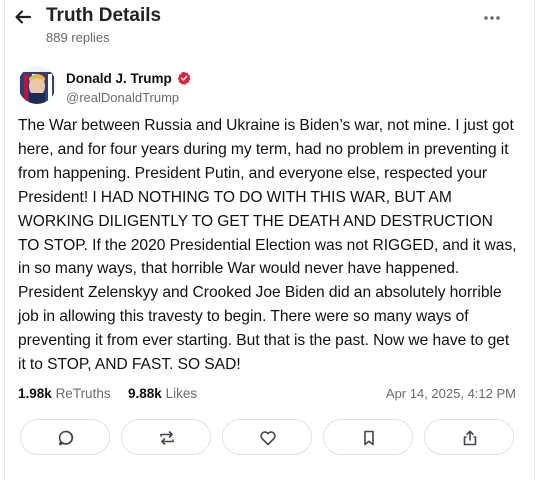 The height and width of the screenshot is (480, 540). I want to click on retruth-icon, so click(167, 438).